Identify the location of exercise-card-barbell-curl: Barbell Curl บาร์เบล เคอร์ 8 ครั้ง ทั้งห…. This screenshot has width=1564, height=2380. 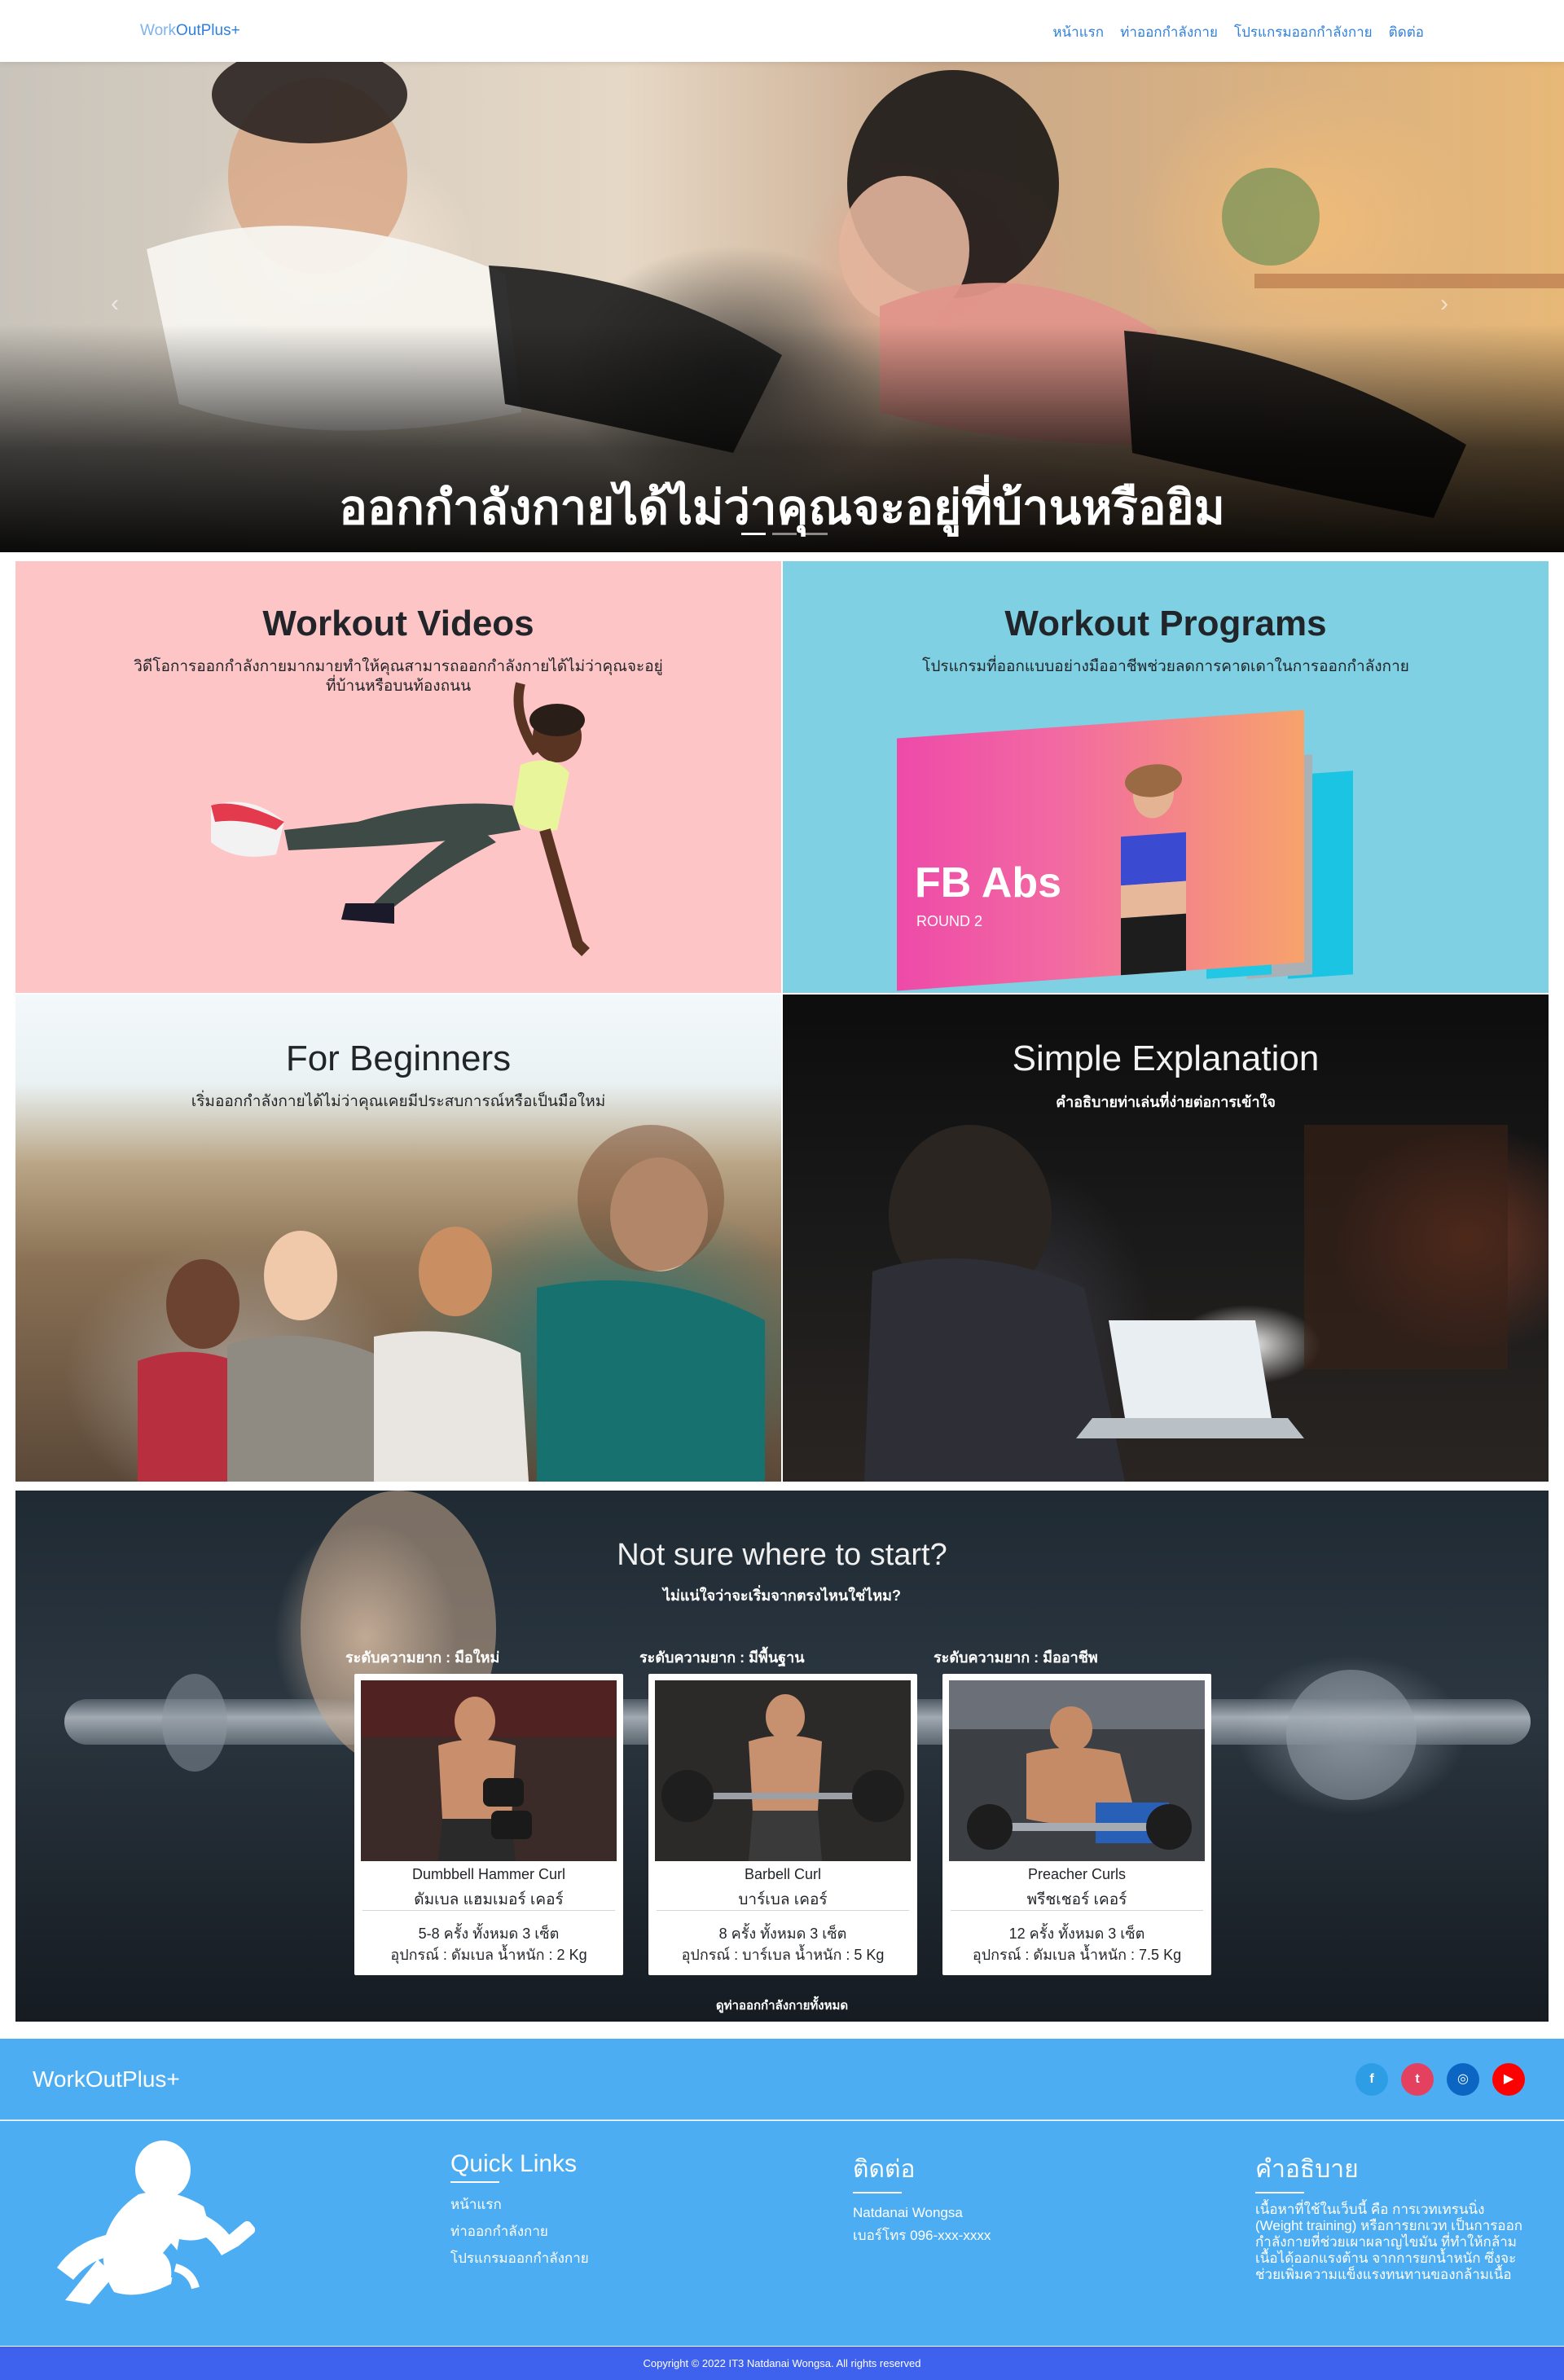
(782, 1825).